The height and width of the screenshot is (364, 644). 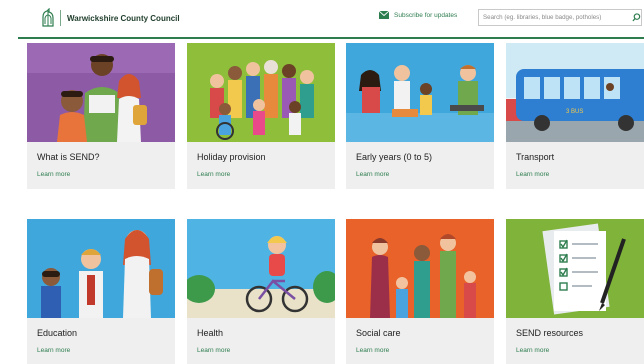 What do you see at coordinates (57, 333) in the screenshot?
I see `card-title: Education` at bounding box center [57, 333].